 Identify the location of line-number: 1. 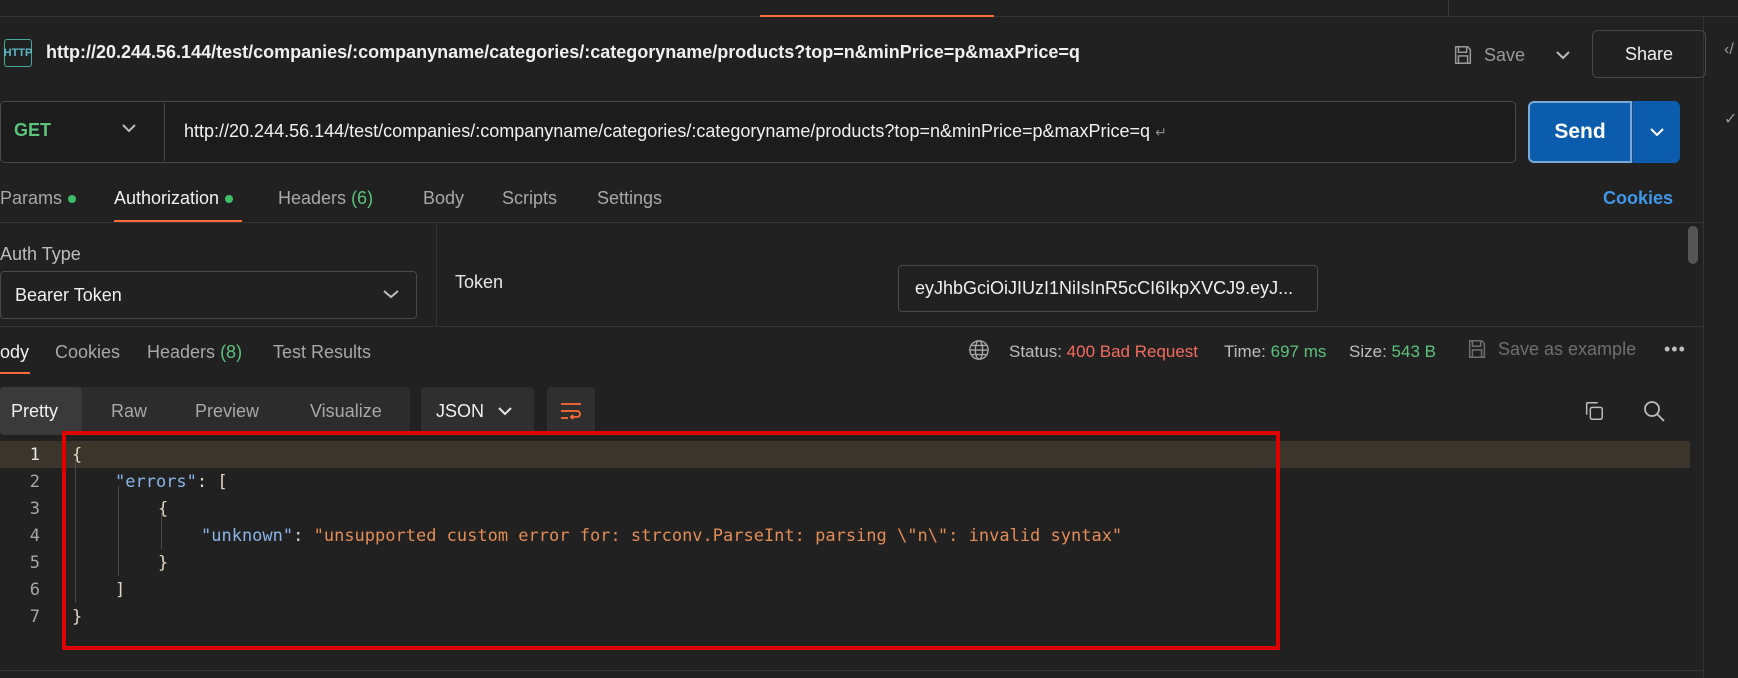
(34, 454).